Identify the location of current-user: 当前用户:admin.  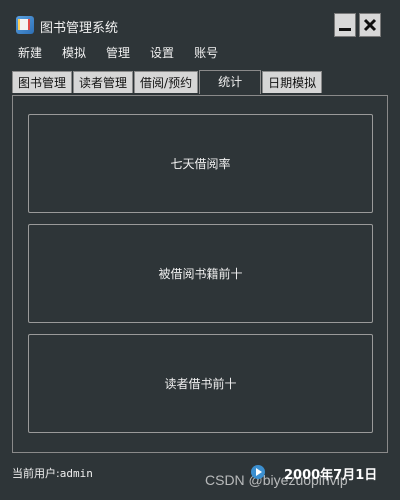
(52, 473).